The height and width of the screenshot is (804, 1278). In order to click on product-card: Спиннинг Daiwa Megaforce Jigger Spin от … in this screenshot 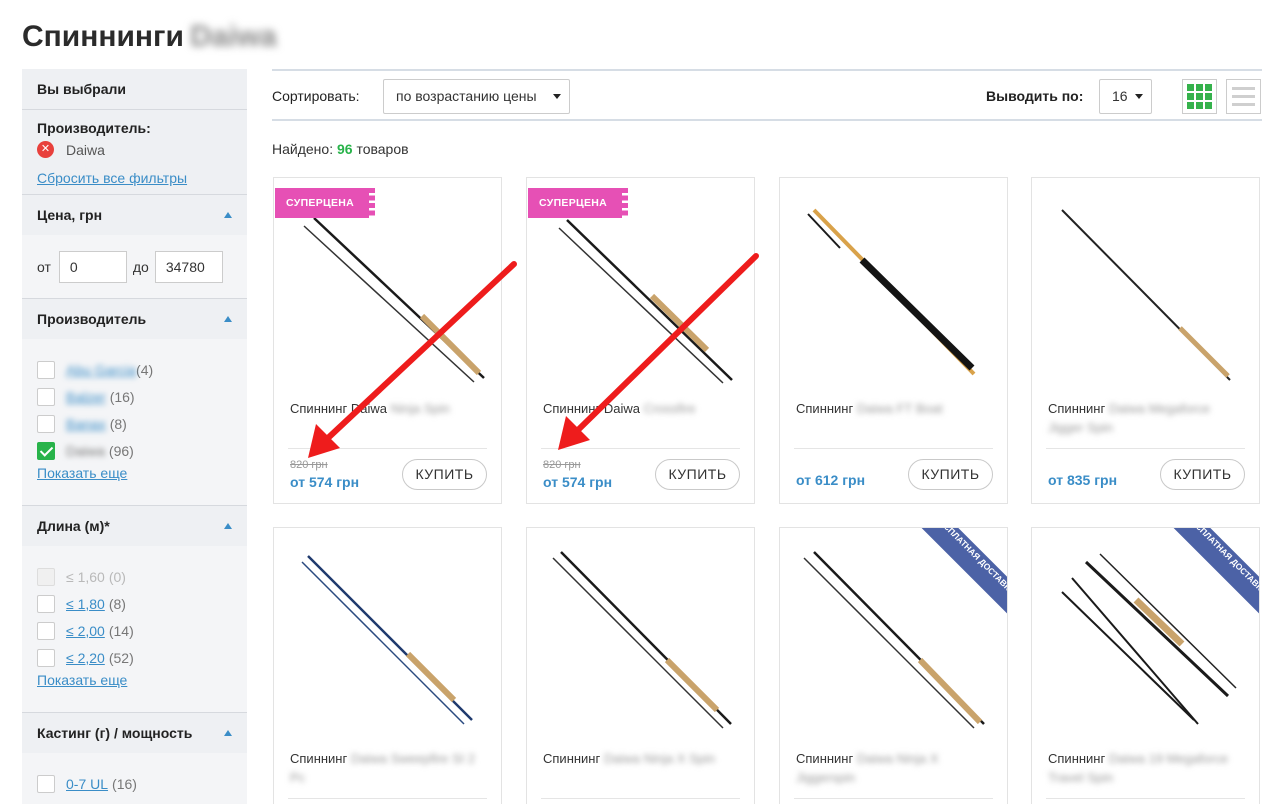, I will do `click(1145, 340)`.